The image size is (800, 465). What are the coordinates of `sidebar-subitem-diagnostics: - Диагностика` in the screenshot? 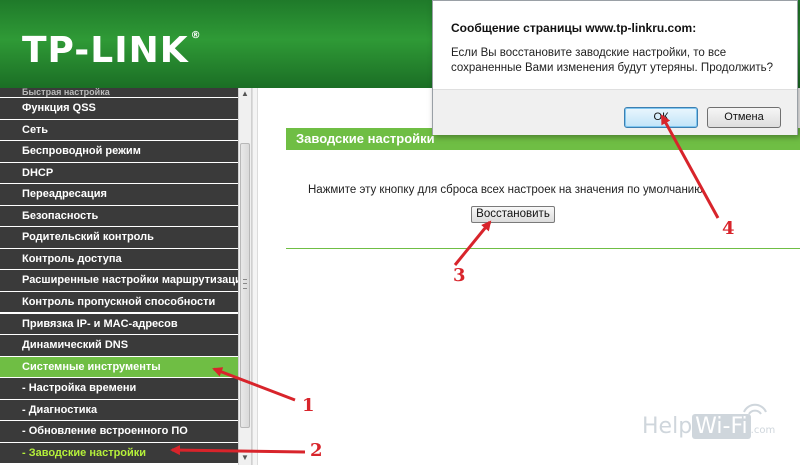 It's located at (119, 410).